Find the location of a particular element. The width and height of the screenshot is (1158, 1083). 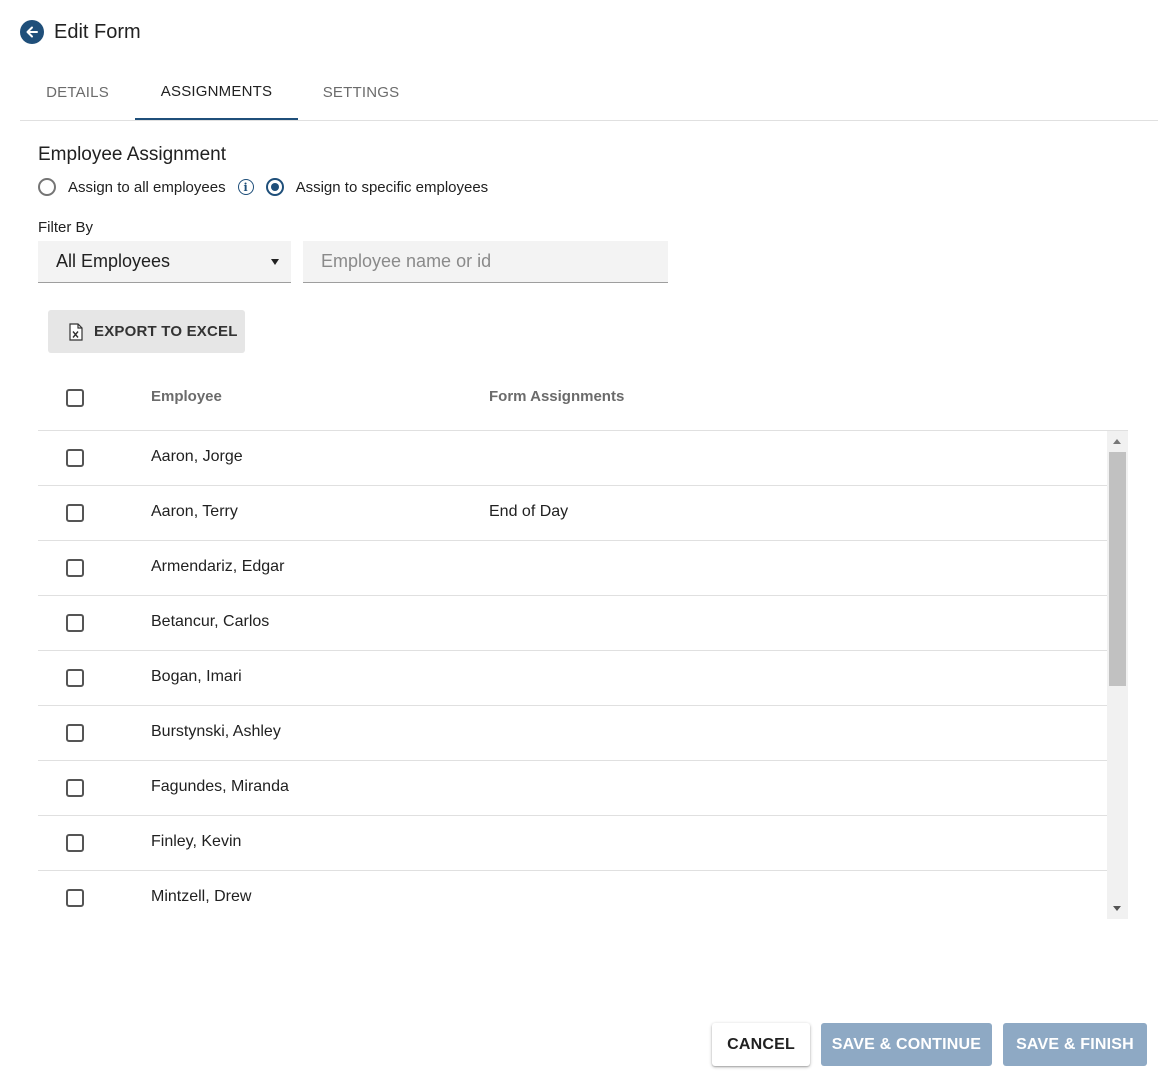

employee-name: Bogan, Imari is located at coordinates (196, 676).